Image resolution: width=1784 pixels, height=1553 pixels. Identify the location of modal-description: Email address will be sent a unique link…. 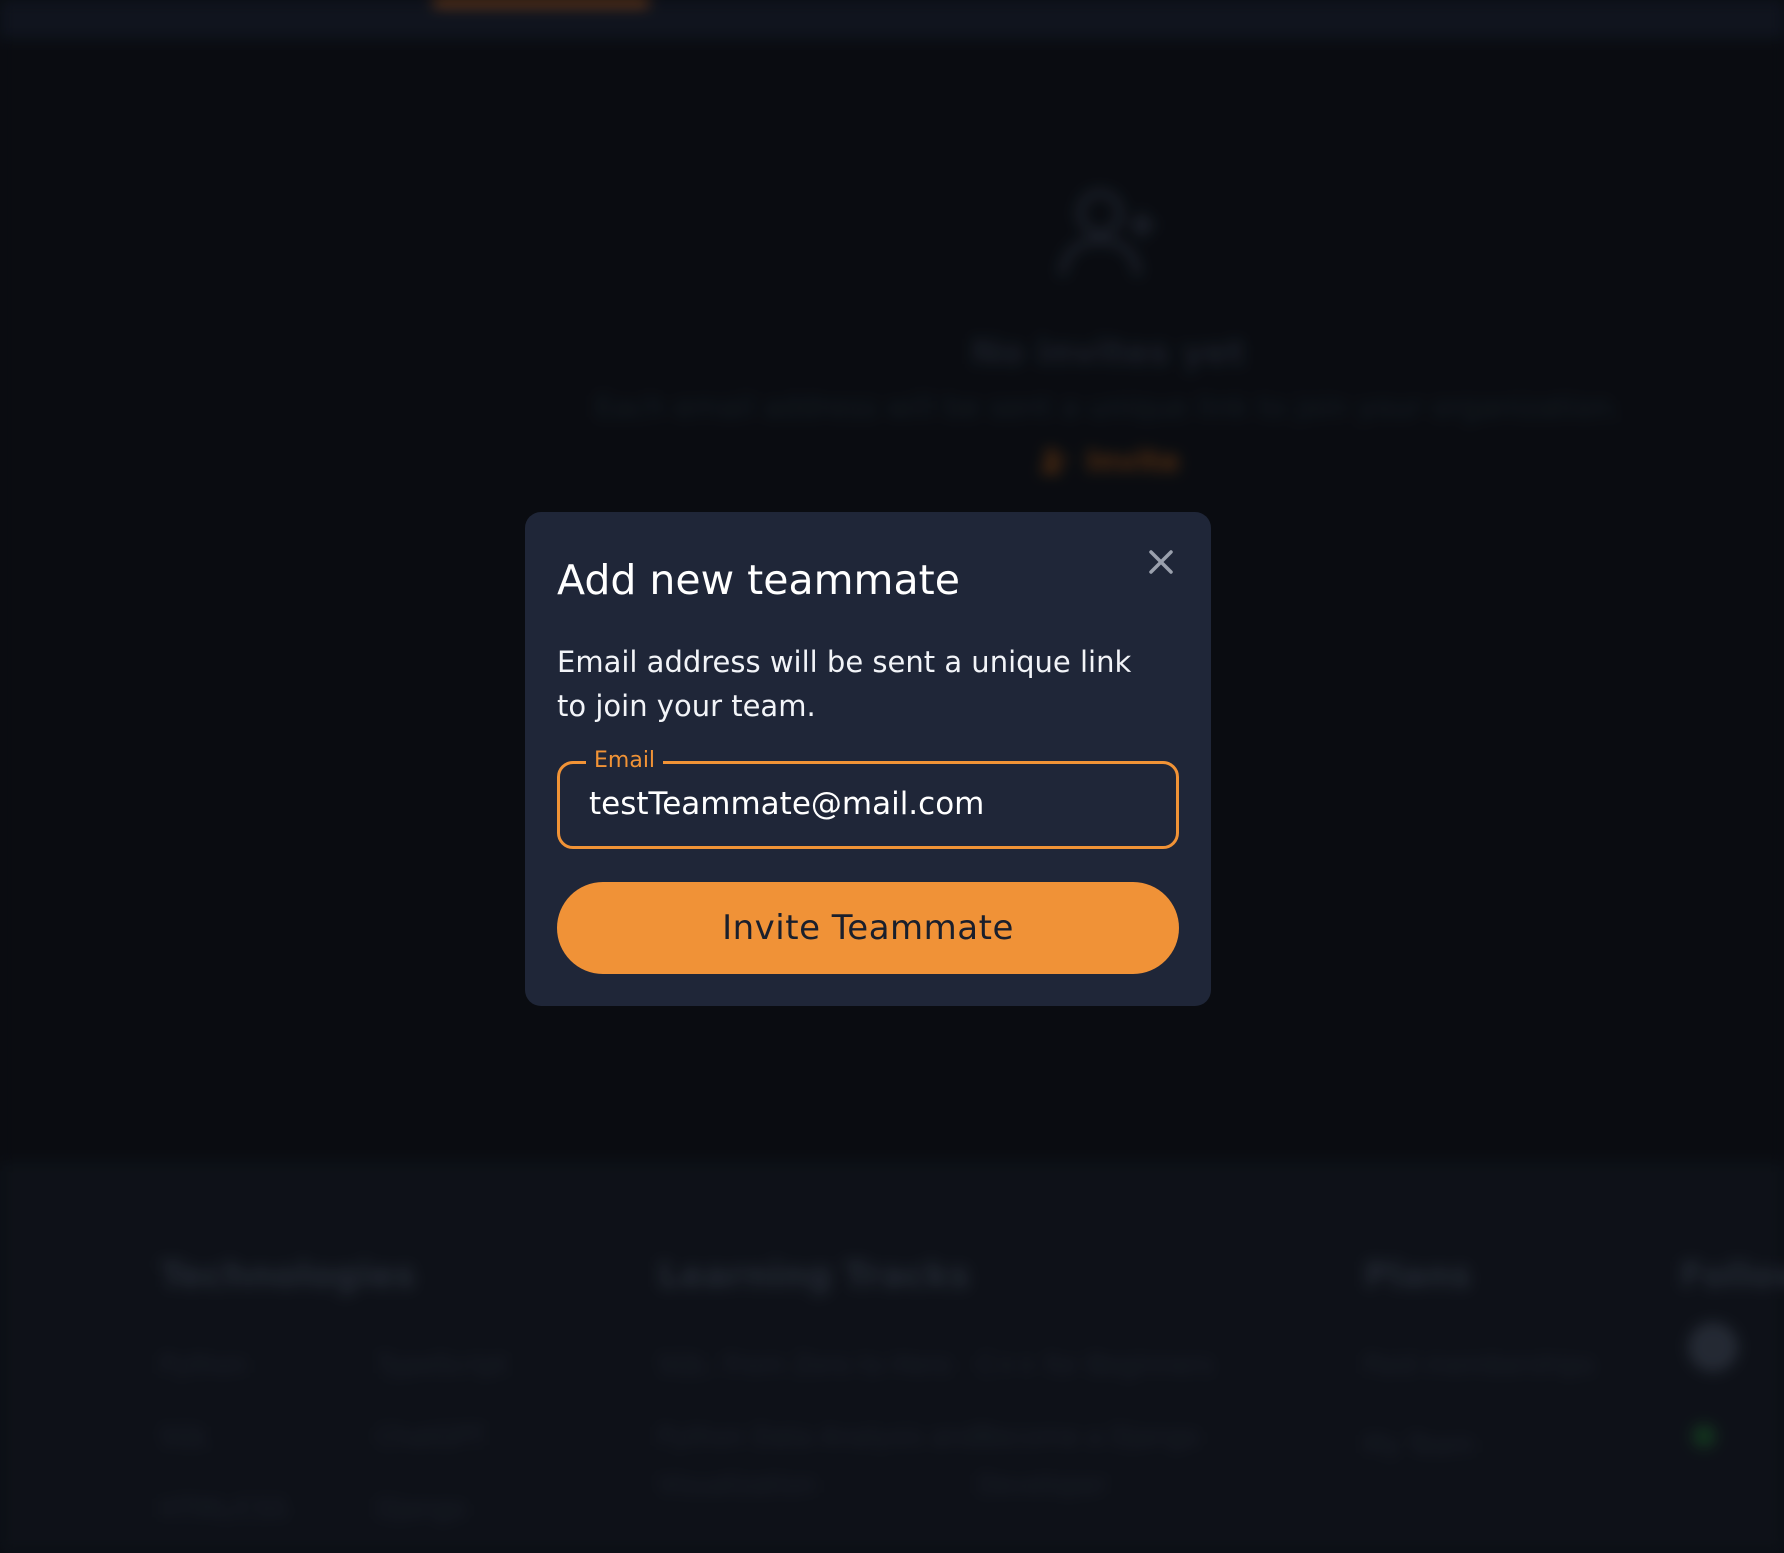
(844, 684).